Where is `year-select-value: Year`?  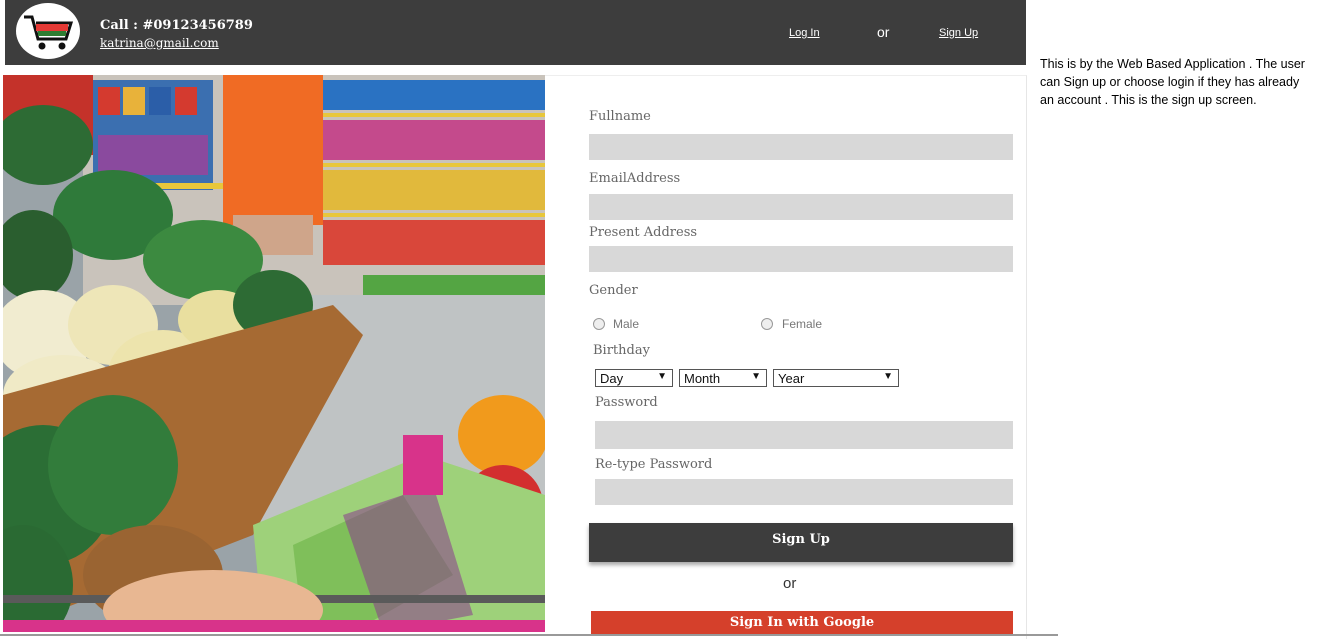
year-select-value: Year is located at coordinates (791, 378).